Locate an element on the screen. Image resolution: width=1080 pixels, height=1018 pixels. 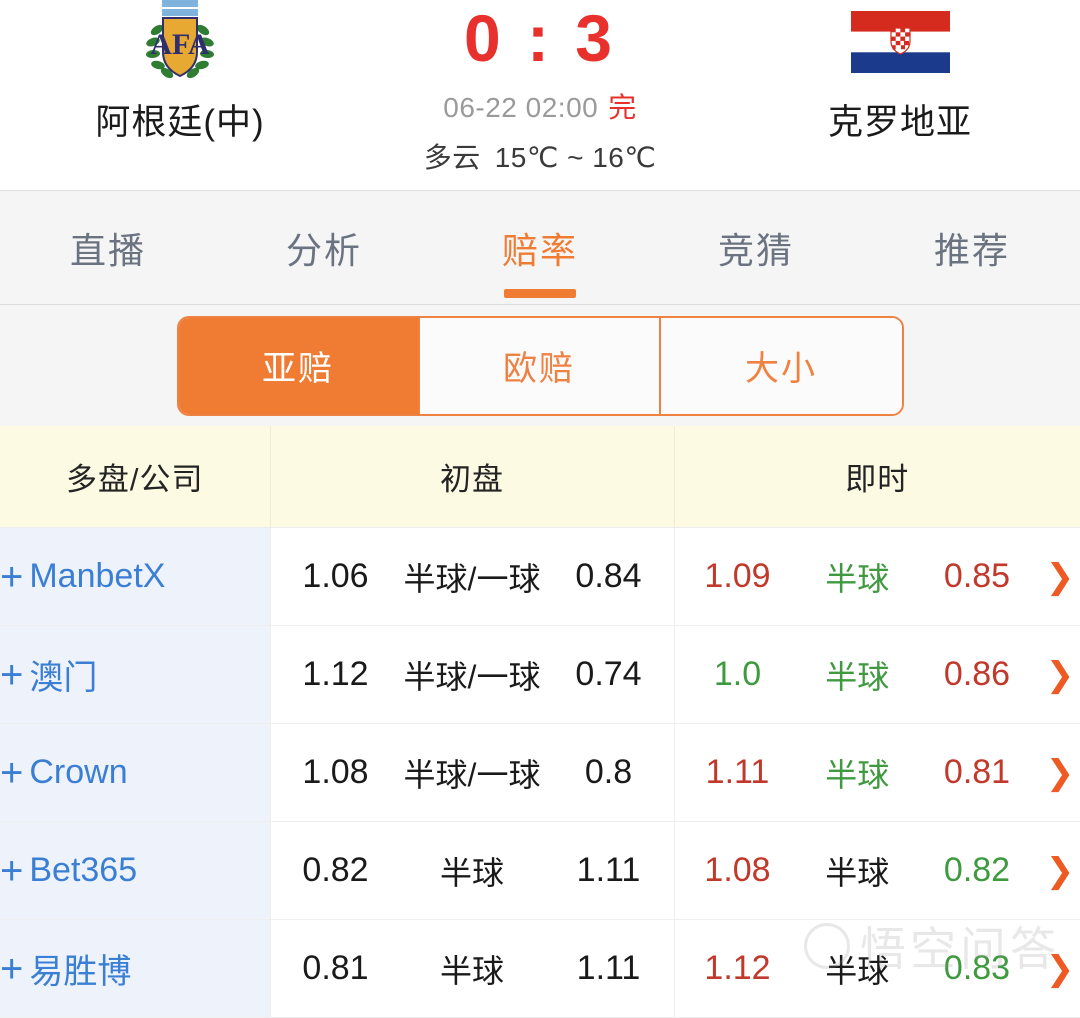
opening-home-odds: 1.08 is located at coordinates (335, 772).